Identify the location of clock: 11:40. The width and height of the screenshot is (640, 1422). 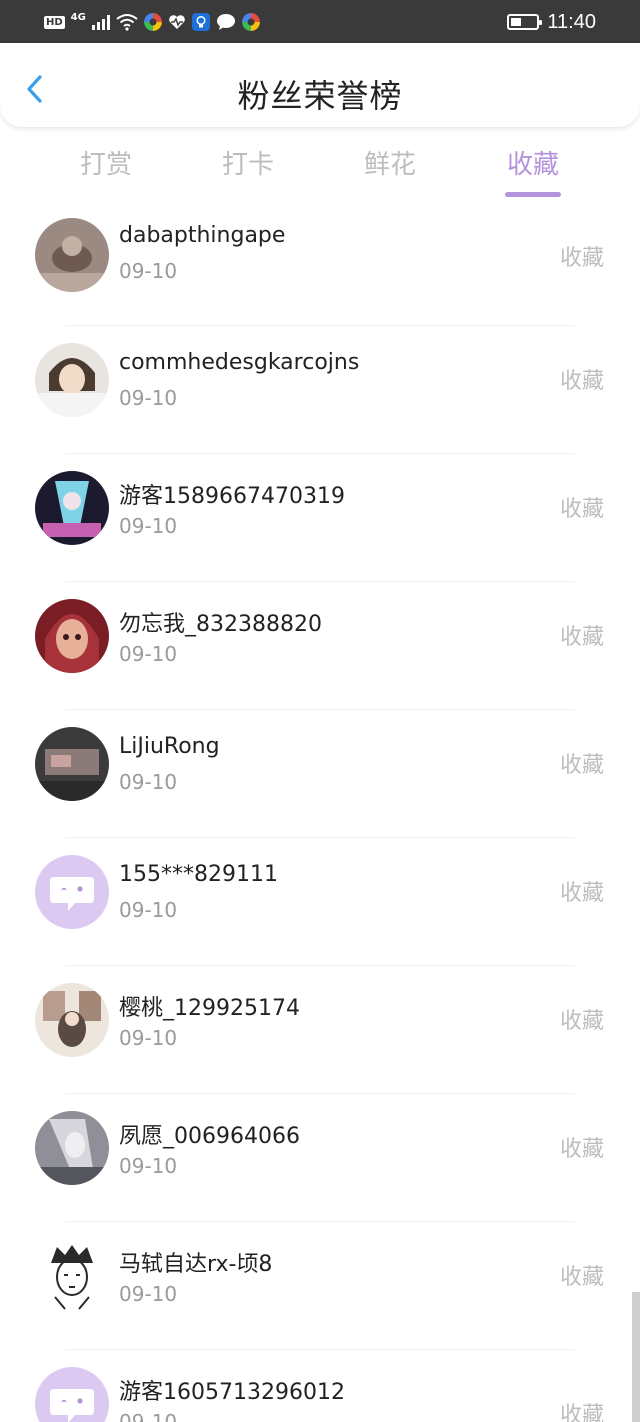
(571, 21).